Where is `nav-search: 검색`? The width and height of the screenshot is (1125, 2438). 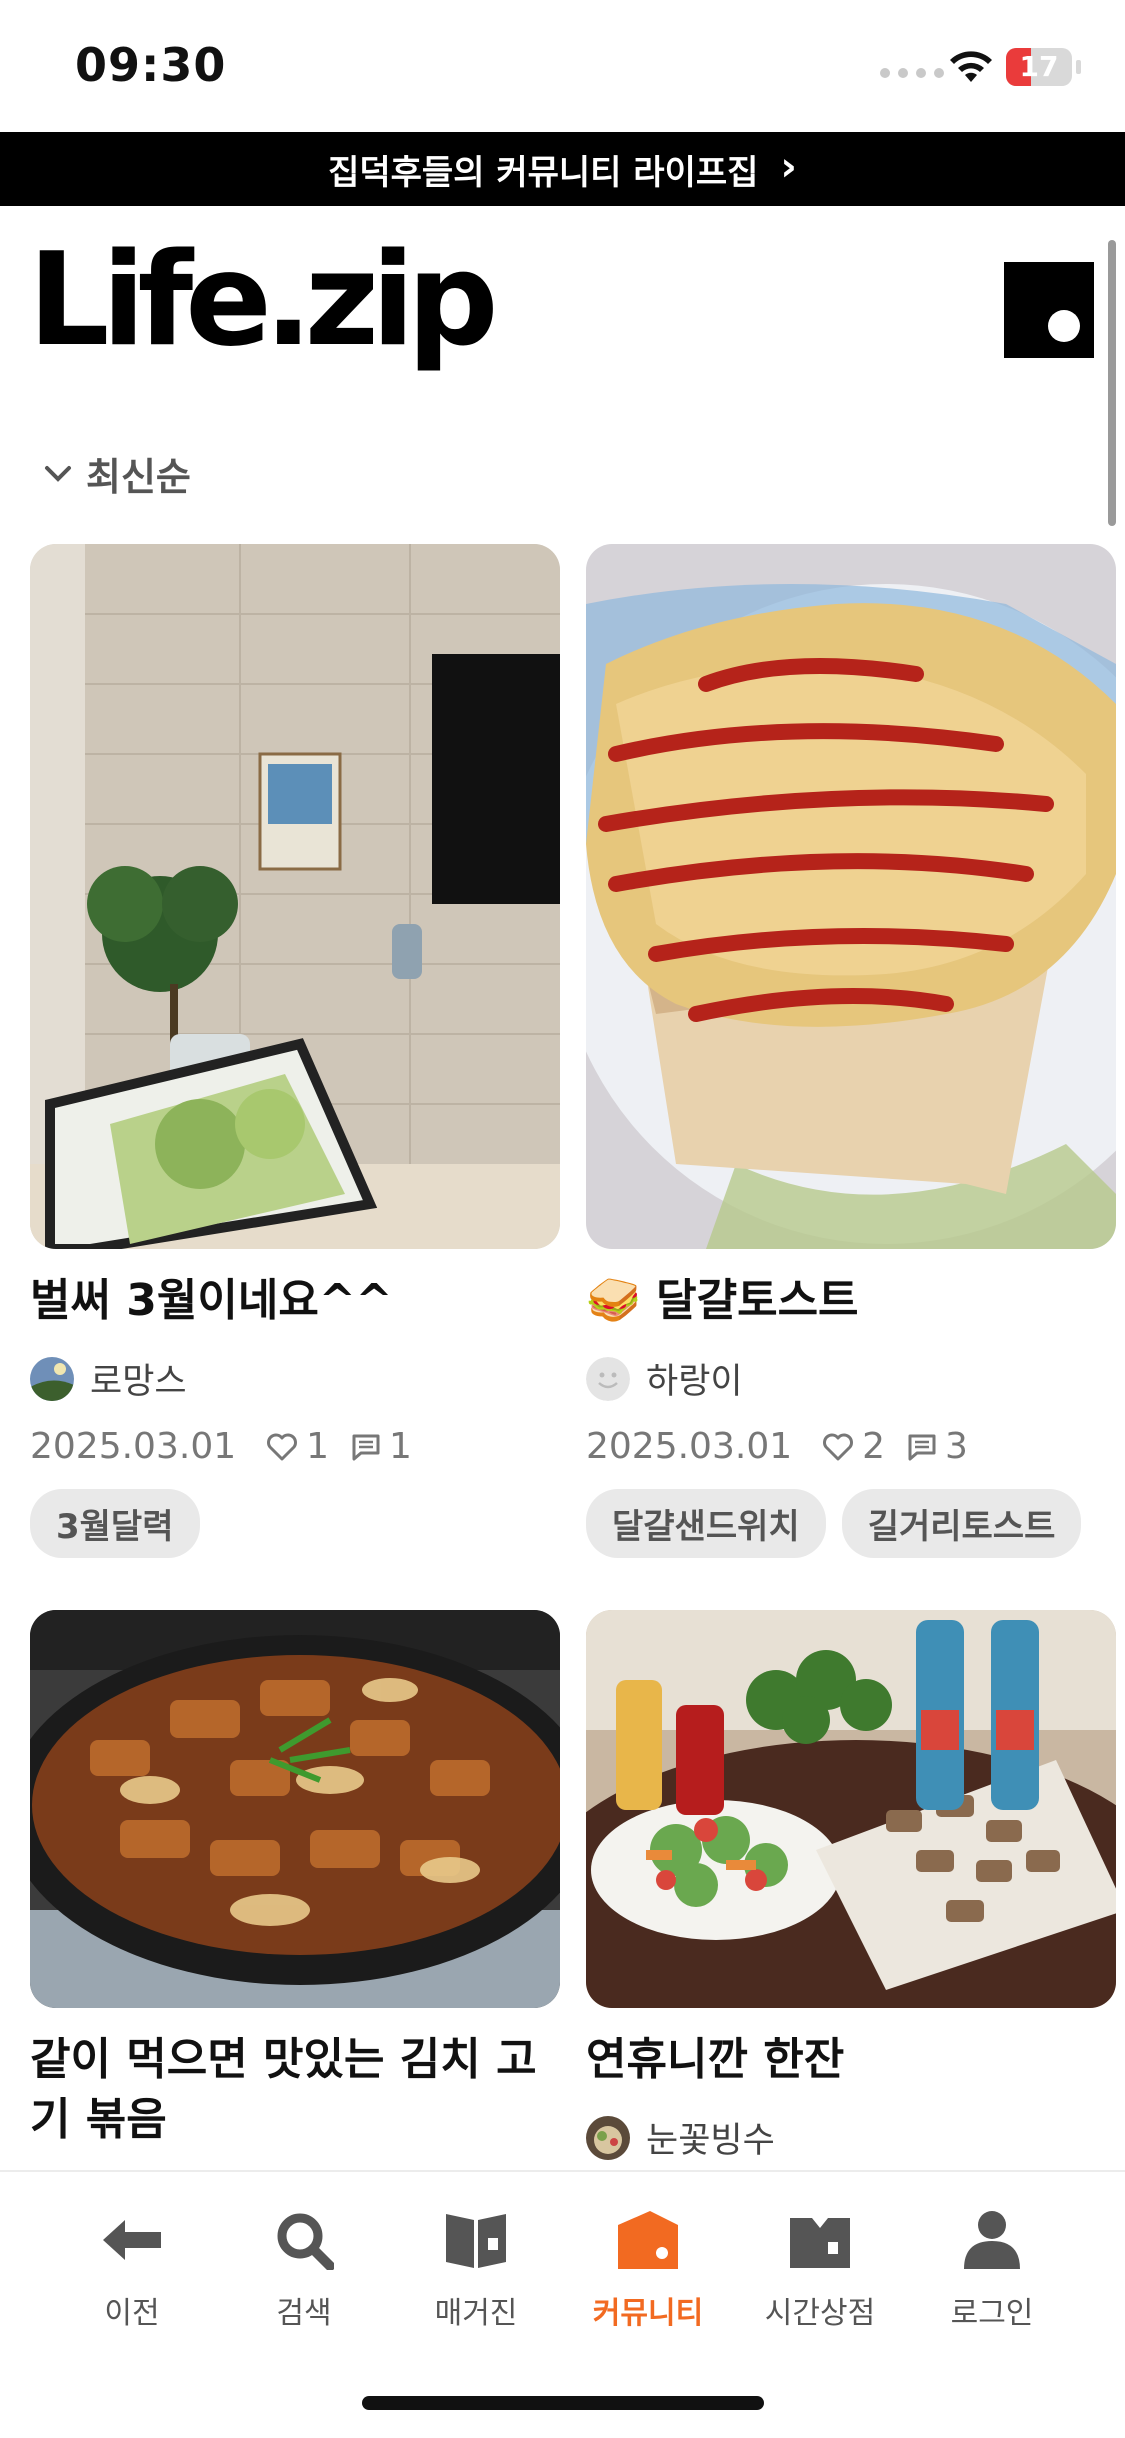 nav-search: 검색 is located at coordinates (304, 2266).